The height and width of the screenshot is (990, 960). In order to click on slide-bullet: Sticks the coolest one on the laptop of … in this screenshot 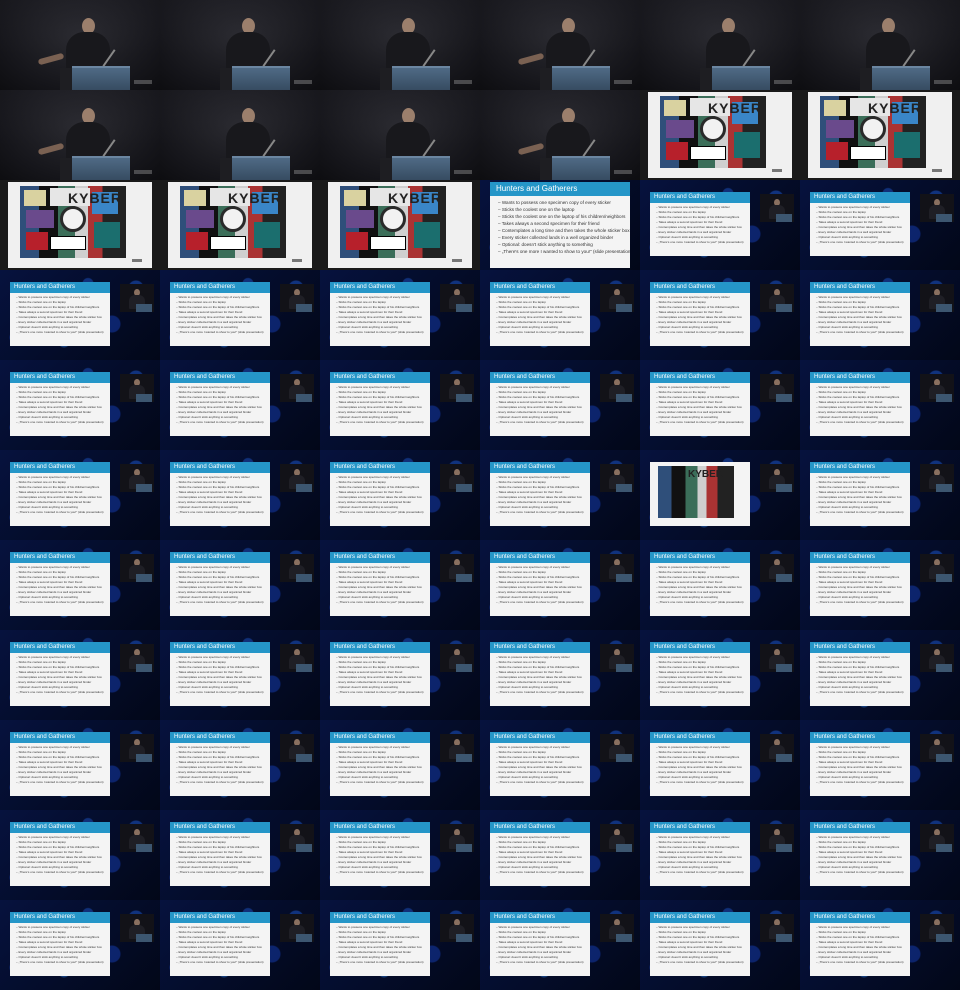, I will do `click(564, 216)`.